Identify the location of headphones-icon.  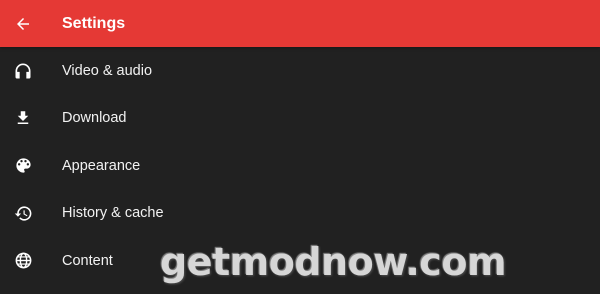
(23, 71).